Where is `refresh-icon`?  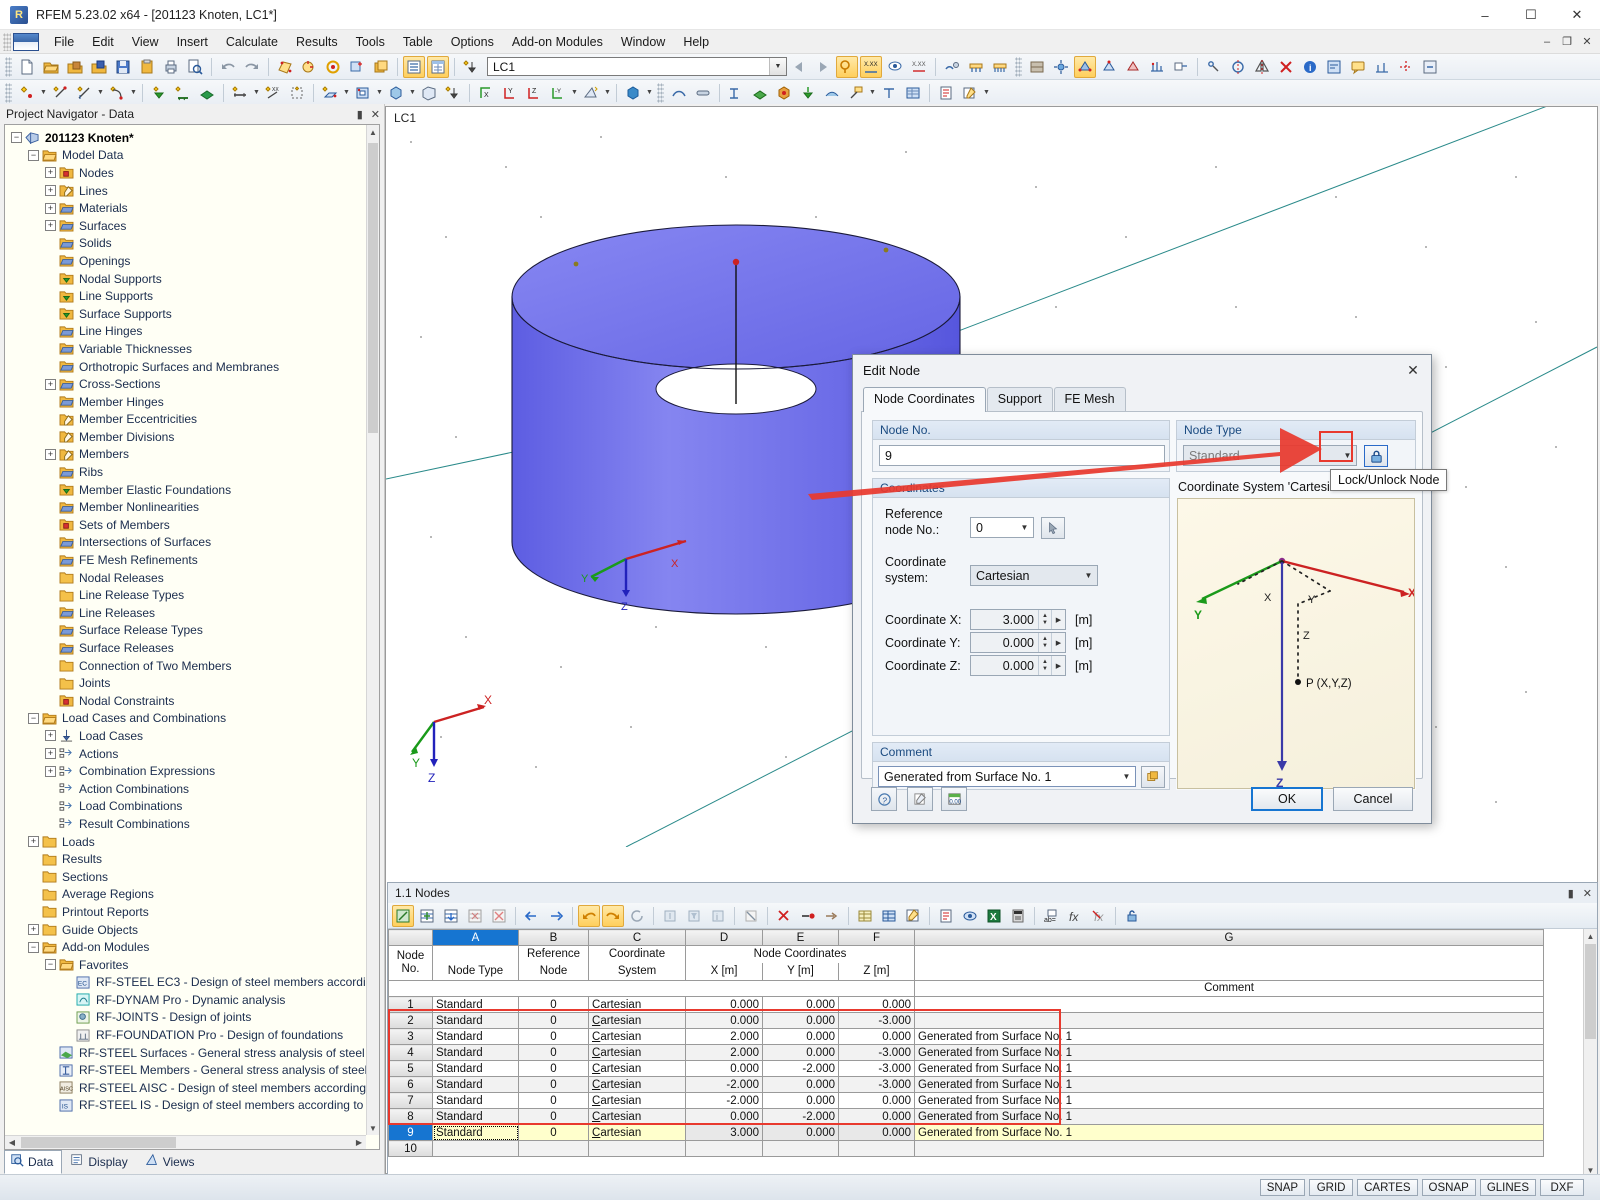 refresh-icon is located at coordinates (637, 916).